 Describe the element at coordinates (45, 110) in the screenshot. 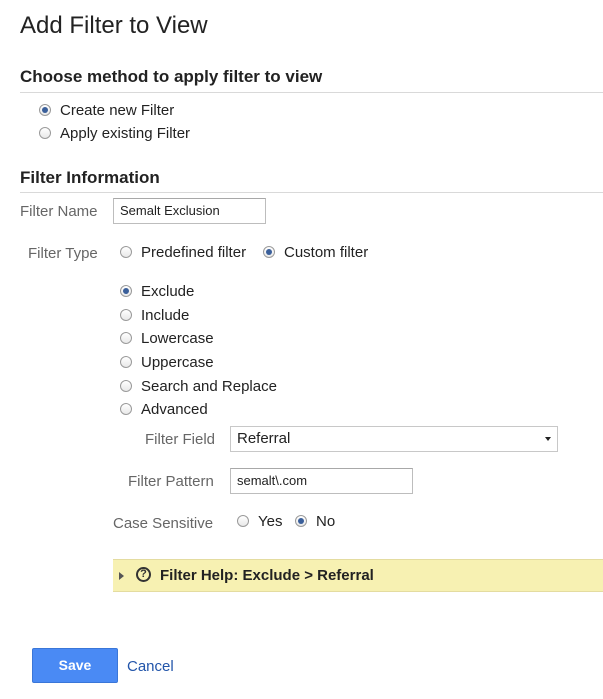

I see `create-new-filter-radio` at that location.